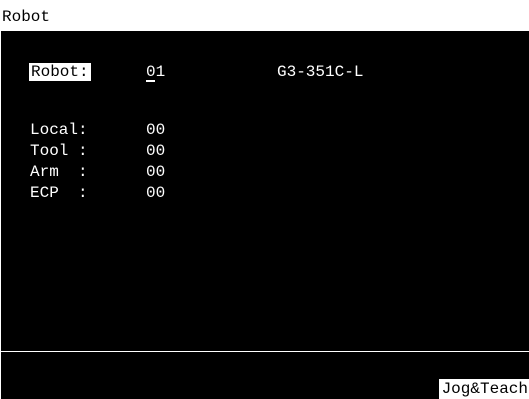 The image size is (529, 399). I want to click on ecp-value: 00, so click(155, 193).